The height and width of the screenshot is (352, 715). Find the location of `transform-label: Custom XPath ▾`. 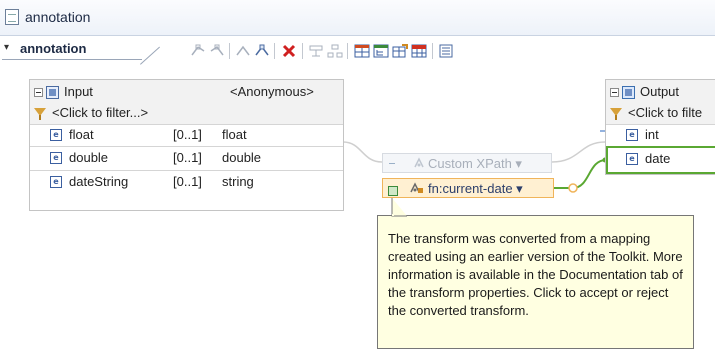

transform-label: Custom XPath ▾ is located at coordinates (475, 163).